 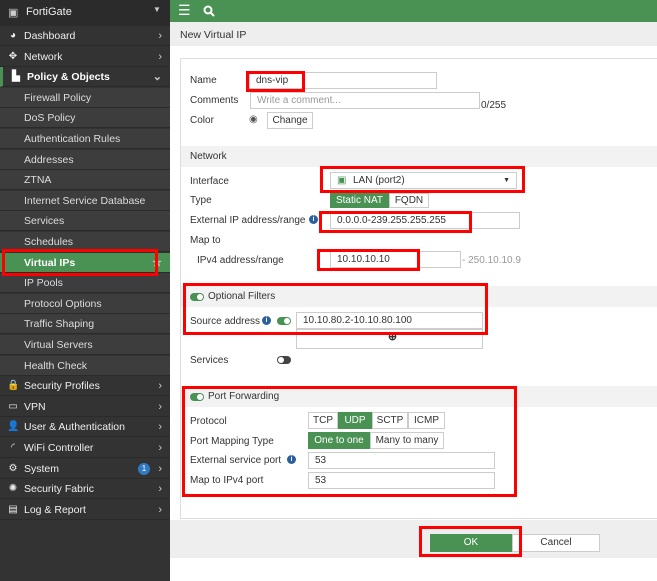 I want to click on external-ip-input: 0.0.0.0-239.255.255.255, so click(x=425, y=220).